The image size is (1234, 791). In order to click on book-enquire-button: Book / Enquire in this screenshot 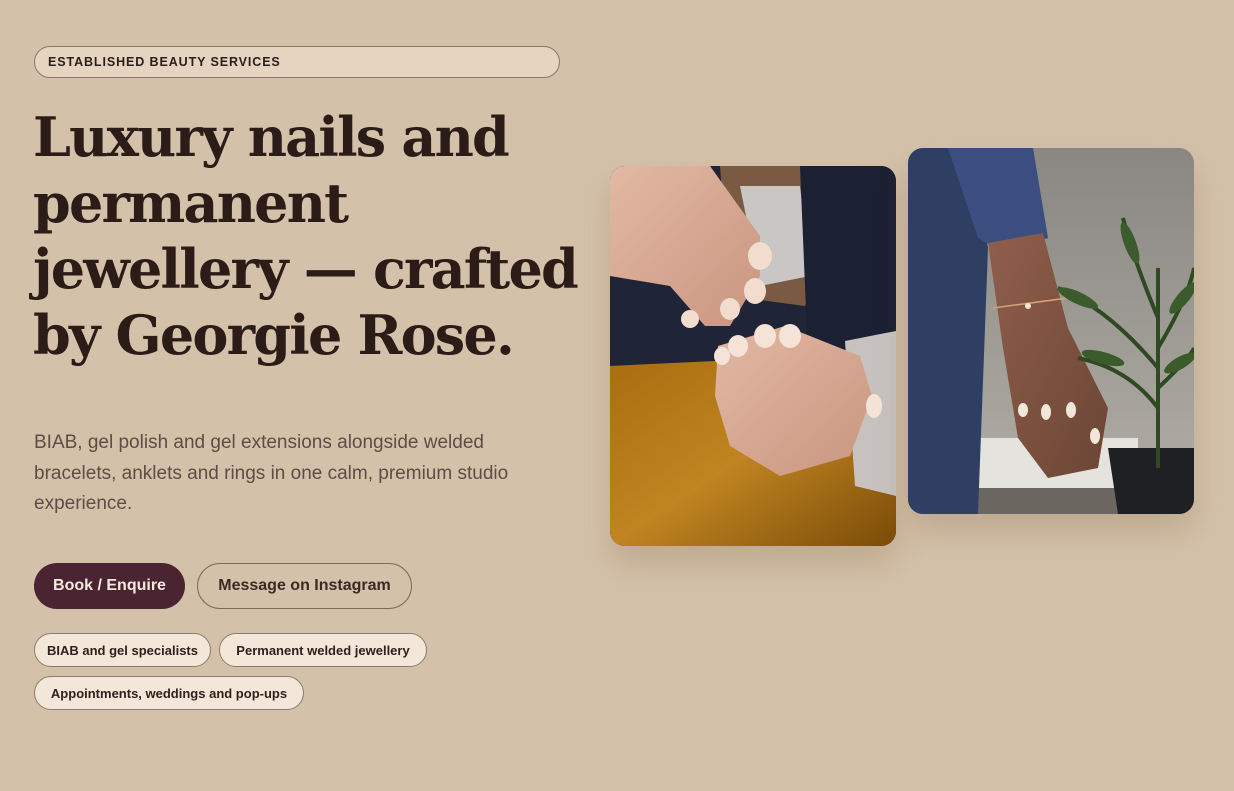, I will do `click(109, 586)`.